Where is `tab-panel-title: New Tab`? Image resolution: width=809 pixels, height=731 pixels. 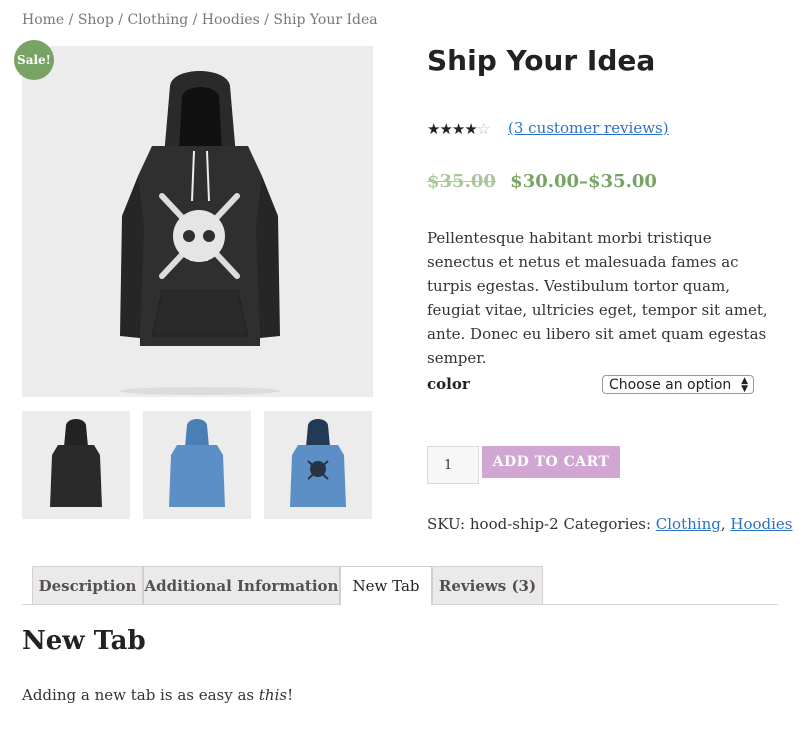
tab-panel-title: New Tab is located at coordinates (84, 641).